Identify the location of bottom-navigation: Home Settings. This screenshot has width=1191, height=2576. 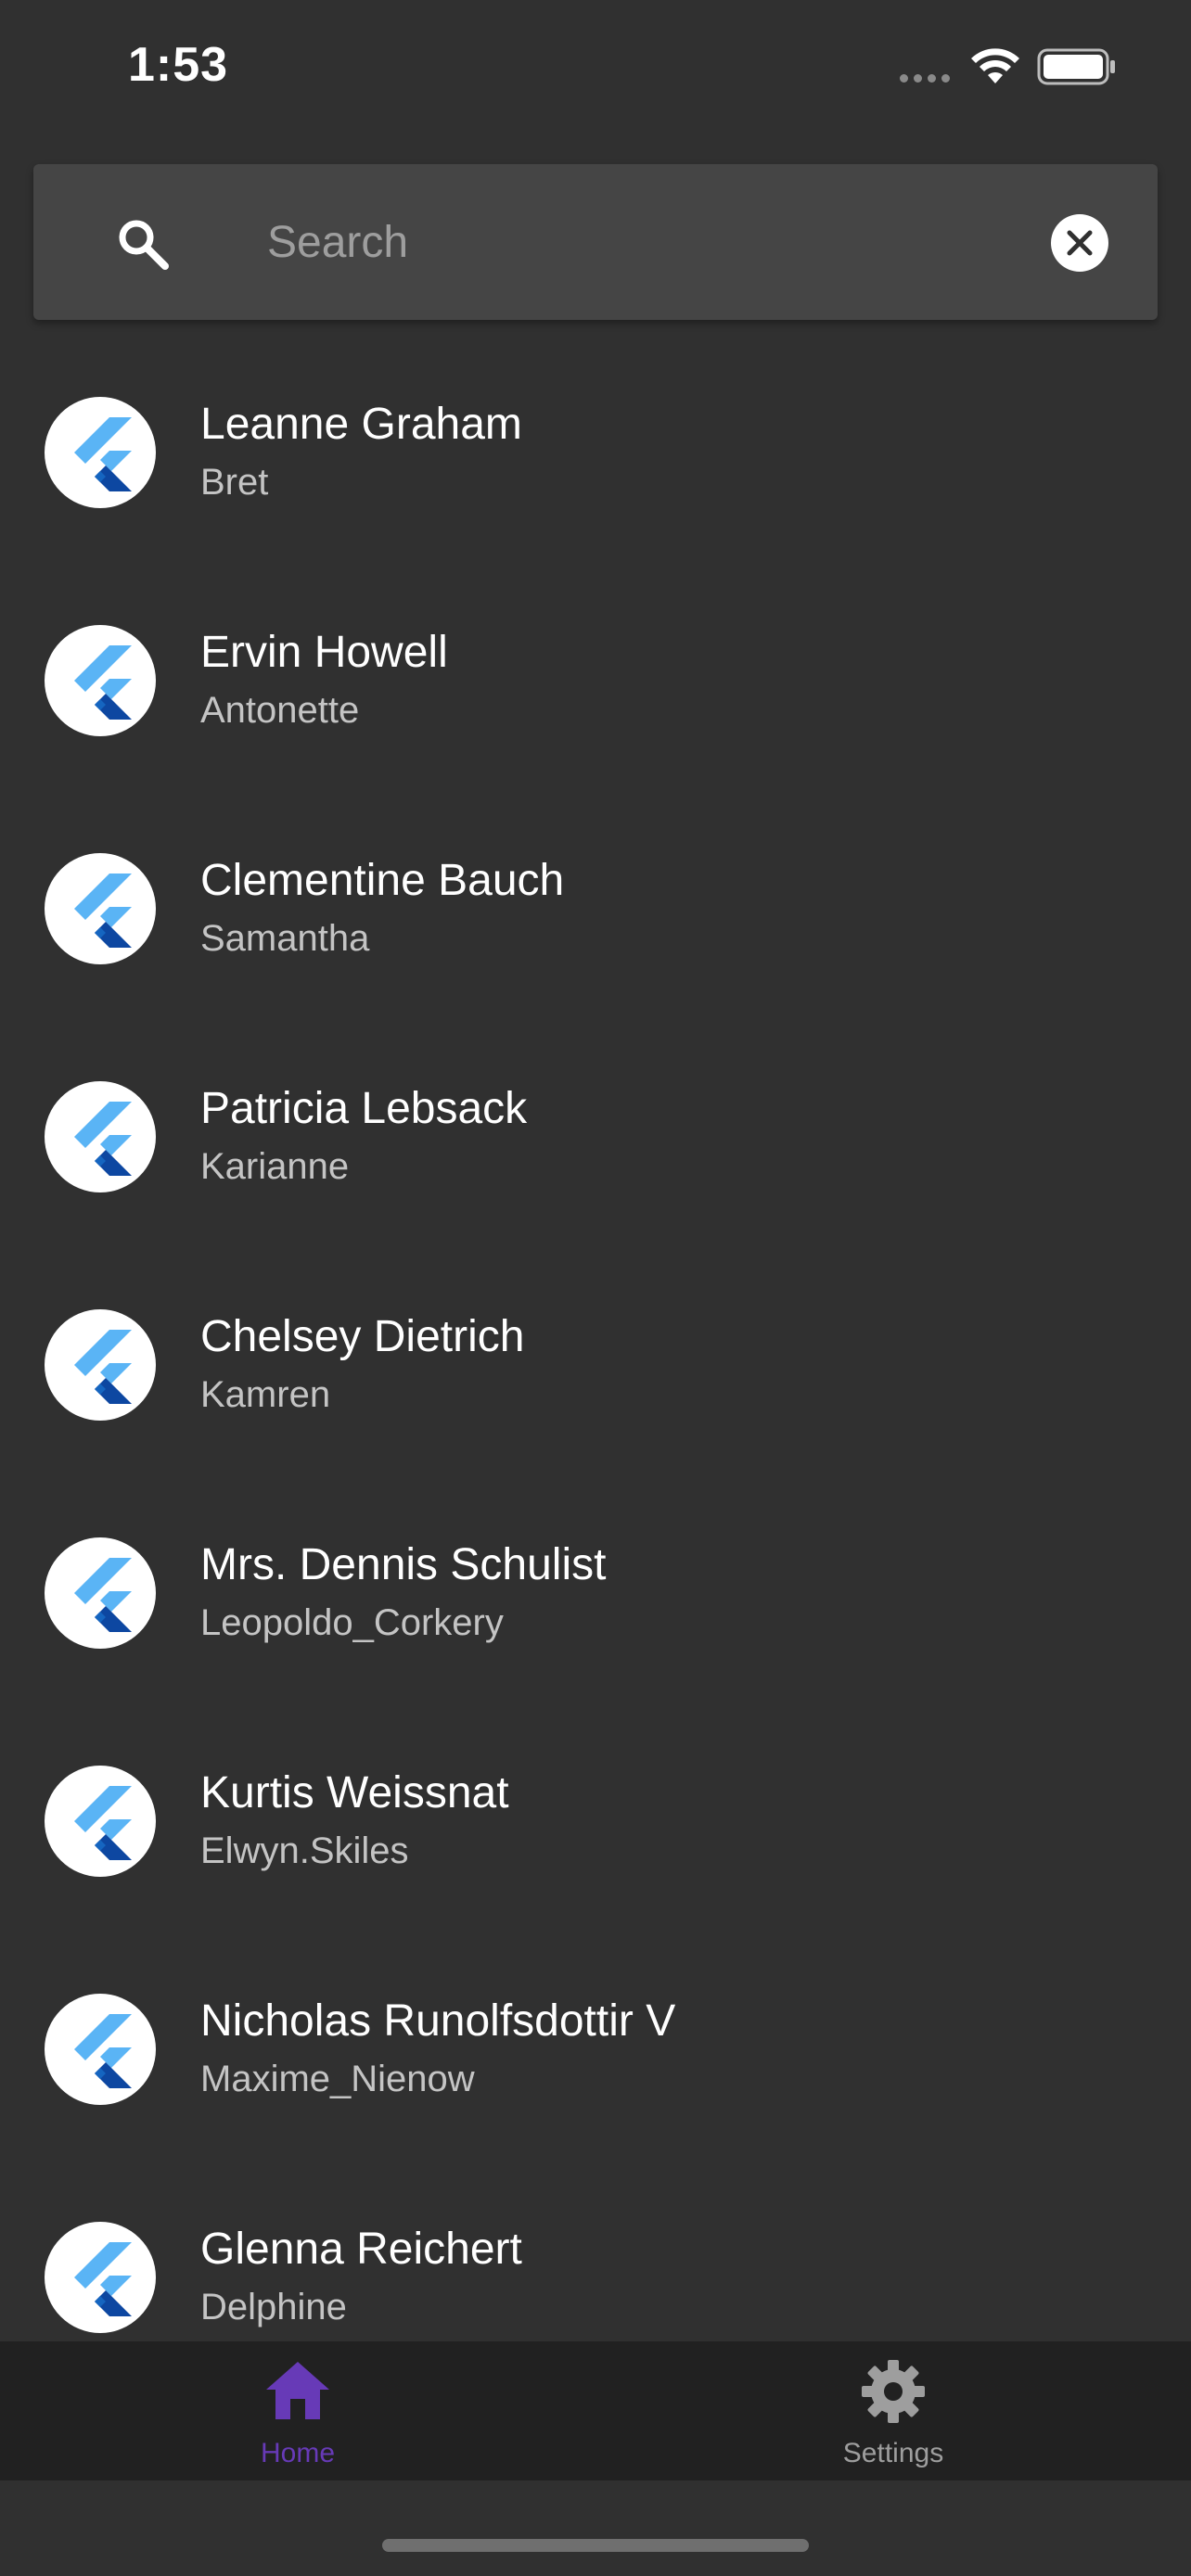
(595, 2410).